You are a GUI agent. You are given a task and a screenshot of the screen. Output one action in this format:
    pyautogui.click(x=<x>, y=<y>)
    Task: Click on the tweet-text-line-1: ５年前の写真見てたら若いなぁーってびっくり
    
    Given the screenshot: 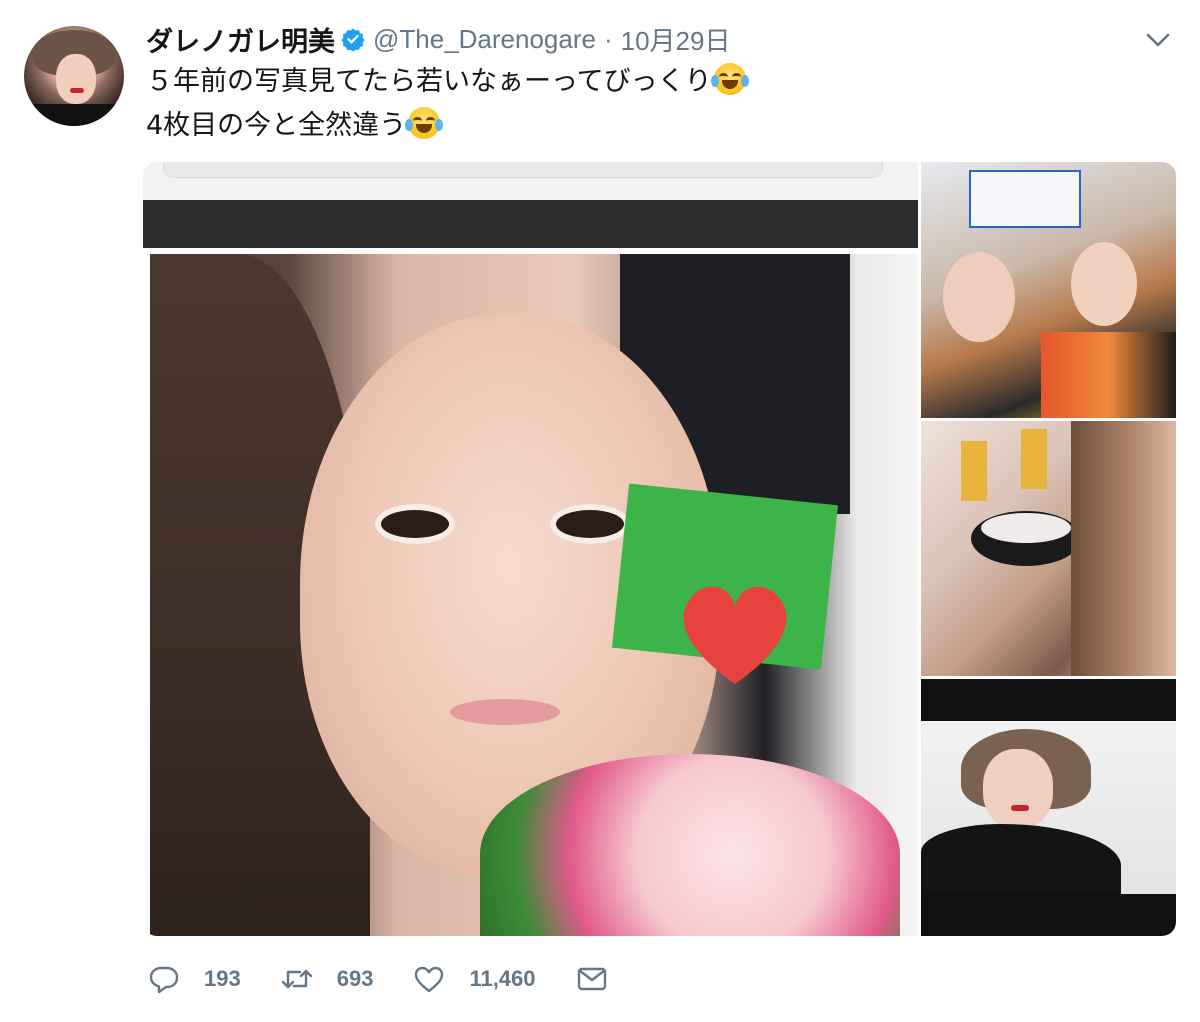 What is the action you would take?
    pyautogui.click(x=447, y=82)
    